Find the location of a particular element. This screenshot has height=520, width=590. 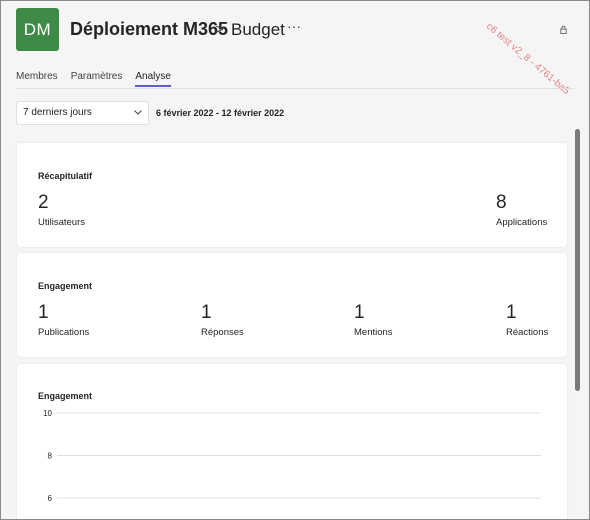

reactions-label: Réactions is located at coordinates (527, 332).